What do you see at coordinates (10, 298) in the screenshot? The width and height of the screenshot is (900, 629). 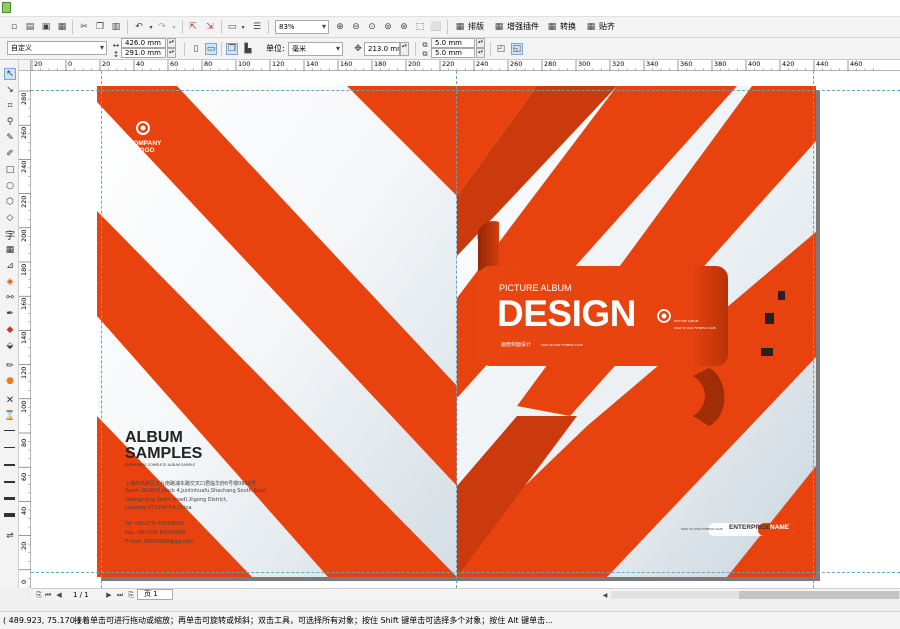 I see `eyedropper-tool-icon: ⚯` at bounding box center [10, 298].